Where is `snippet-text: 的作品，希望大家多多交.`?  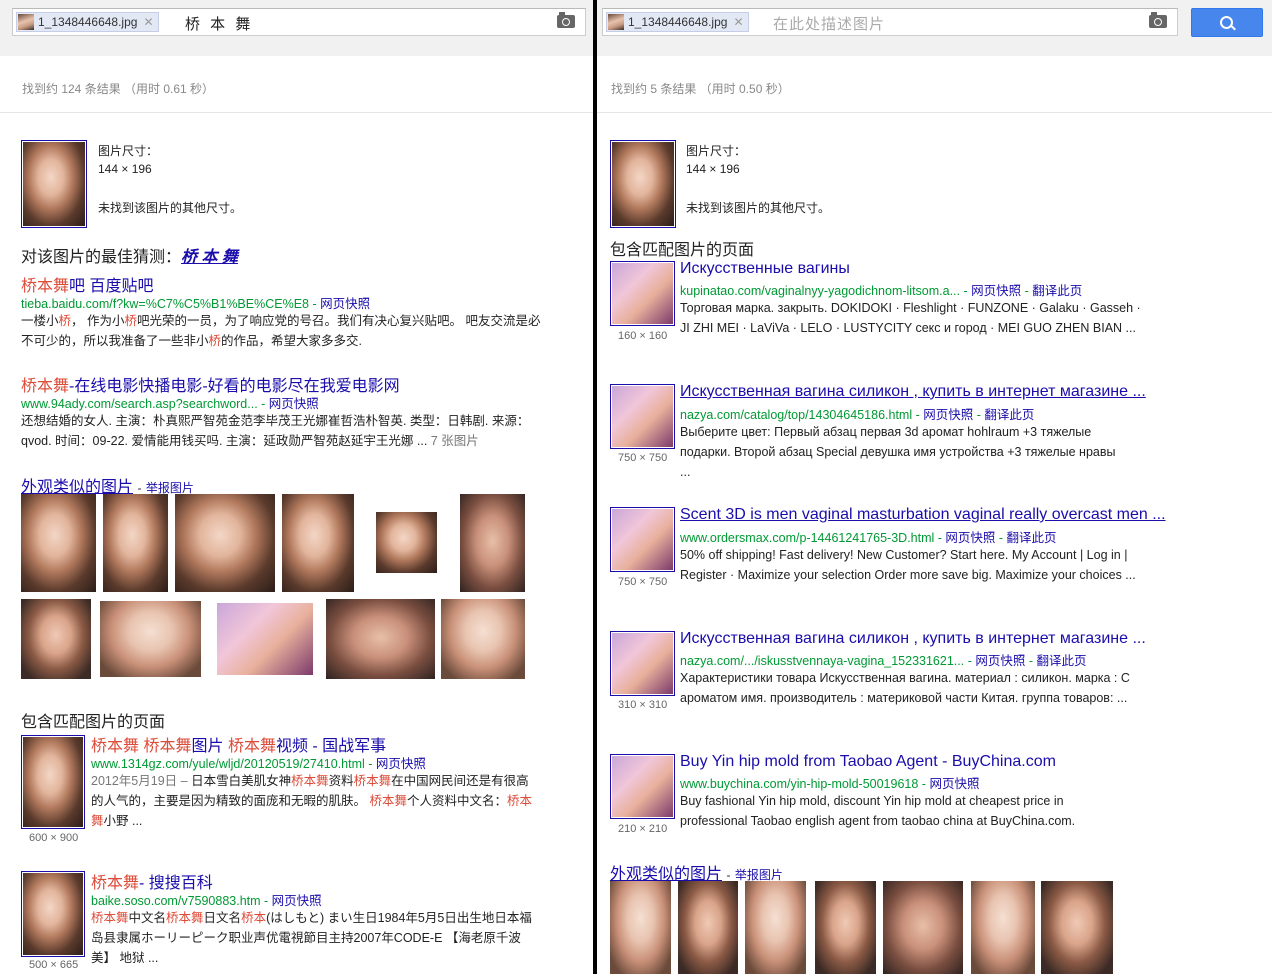
snippet-text: 的作品，希望大家多多交. is located at coordinates (292, 341).